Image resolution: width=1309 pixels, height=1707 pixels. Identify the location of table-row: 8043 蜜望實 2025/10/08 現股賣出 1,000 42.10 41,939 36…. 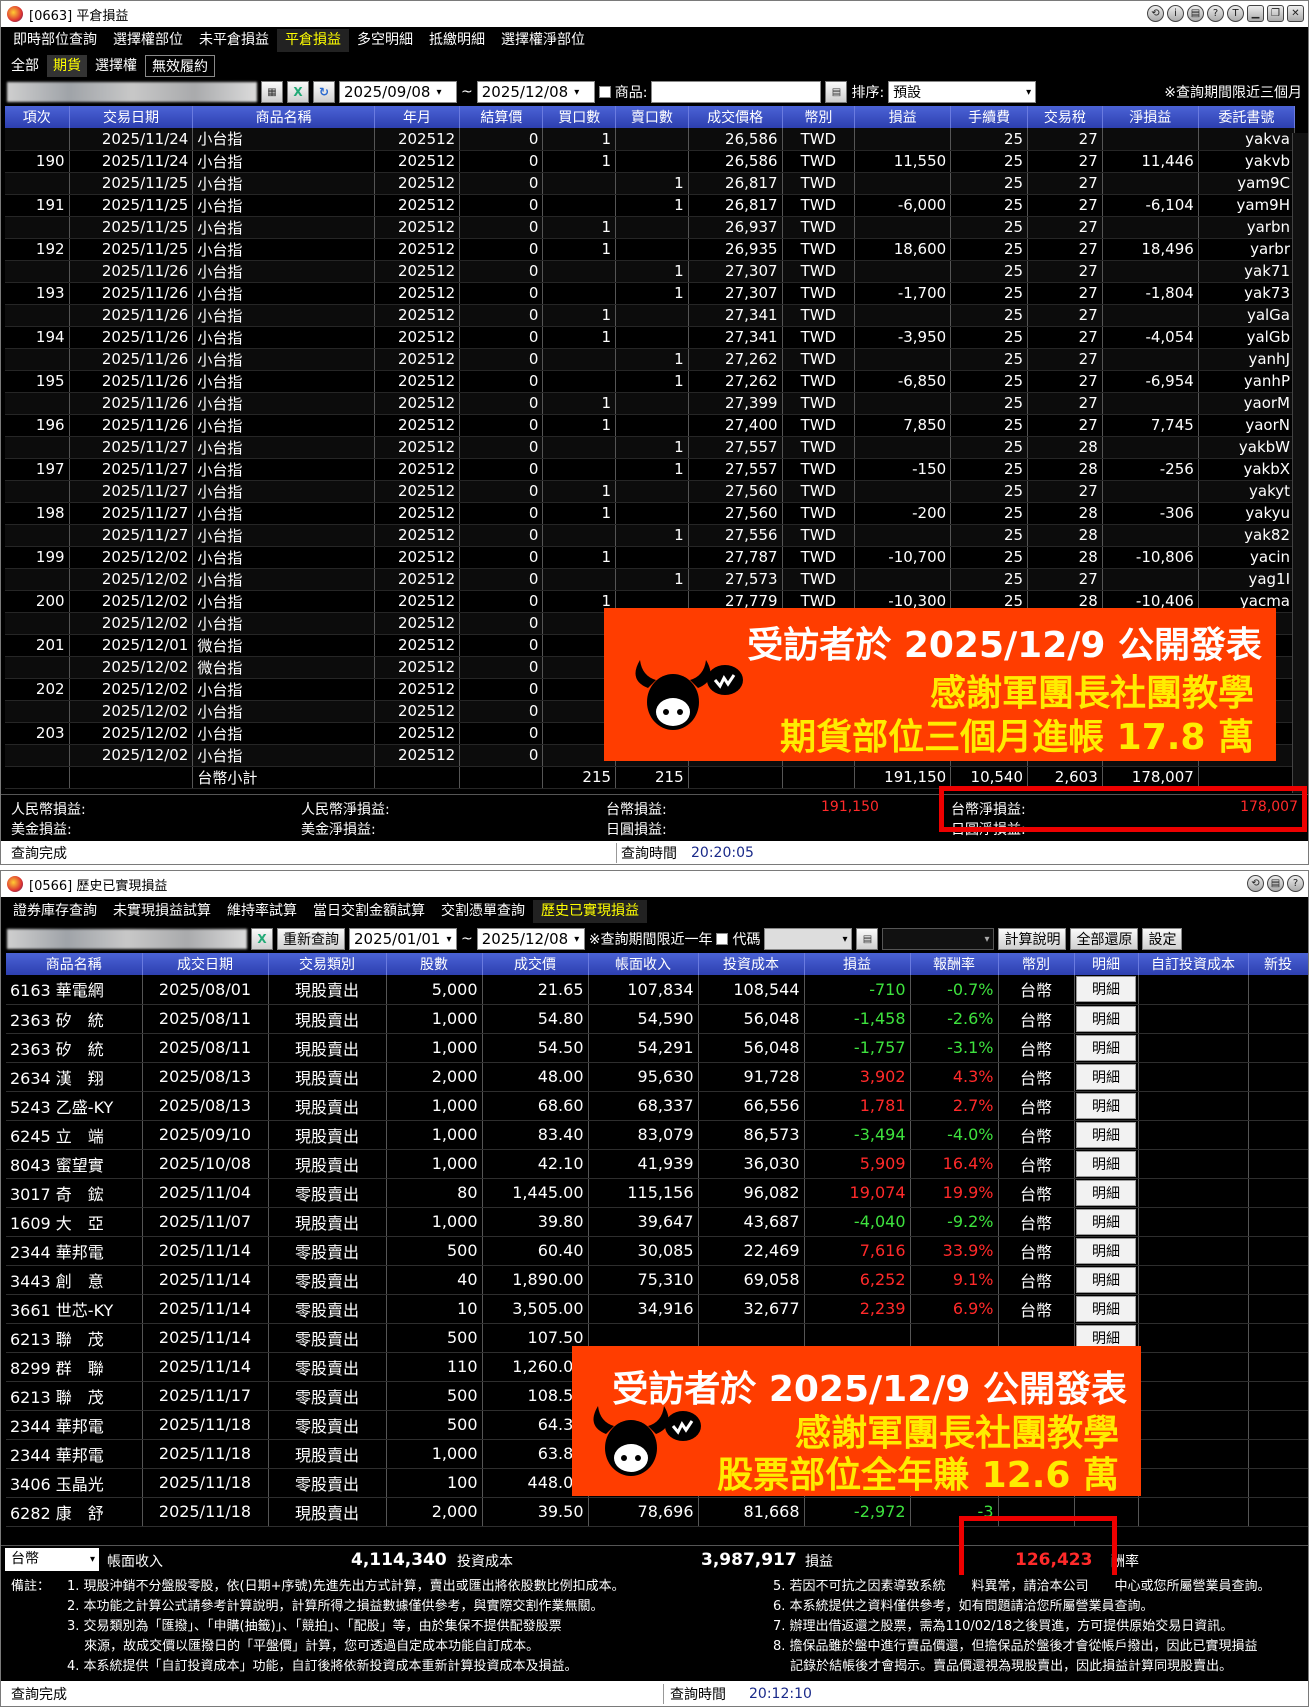
(657, 1164).